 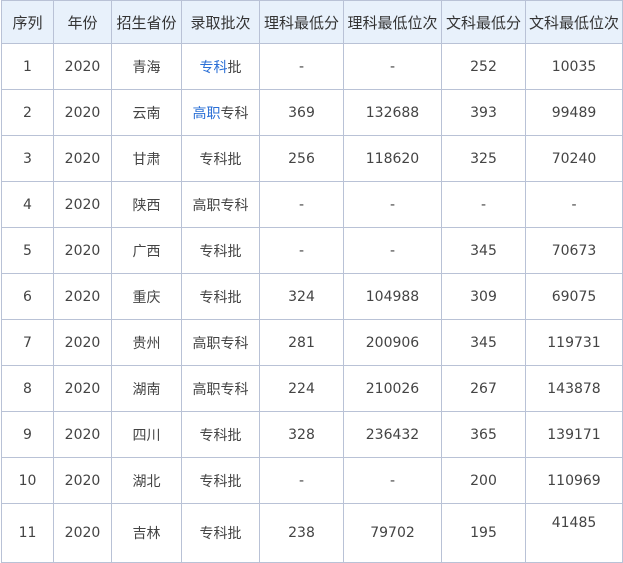 What do you see at coordinates (207, 114) in the screenshot?
I see `batch-link: 高职` at bounding box center [207, 114].